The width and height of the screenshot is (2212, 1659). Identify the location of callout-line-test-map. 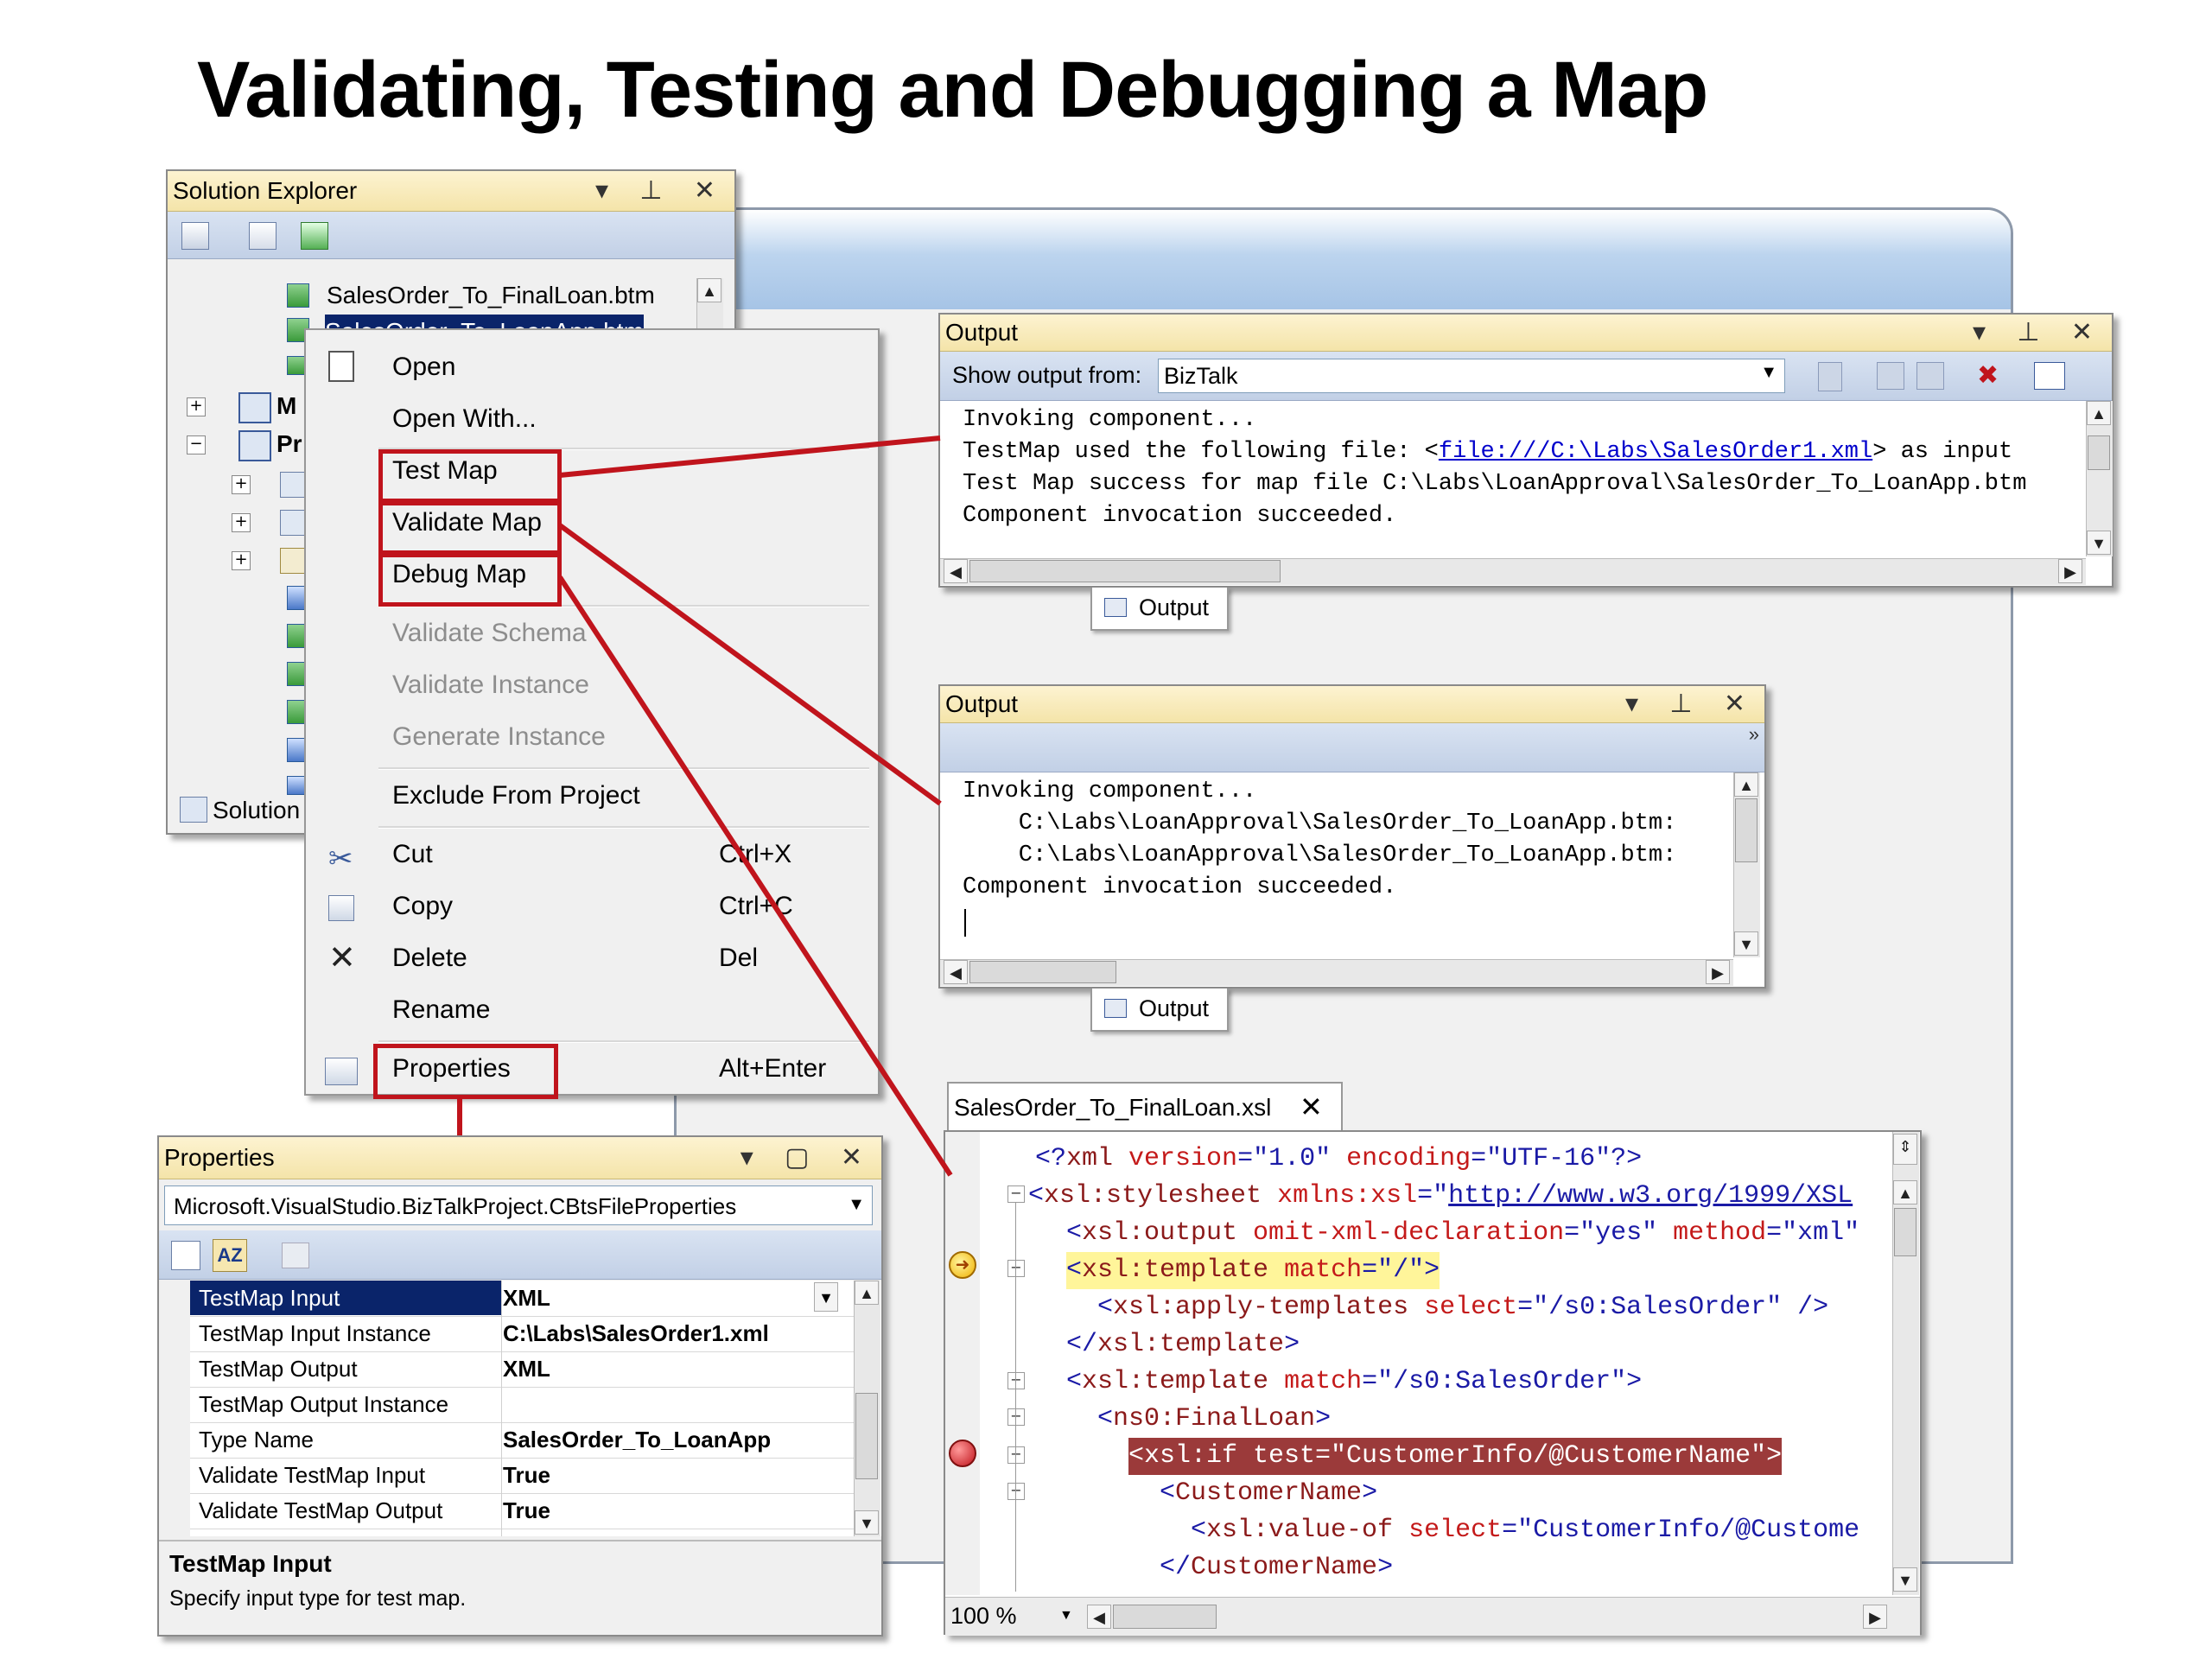
(750, 456).